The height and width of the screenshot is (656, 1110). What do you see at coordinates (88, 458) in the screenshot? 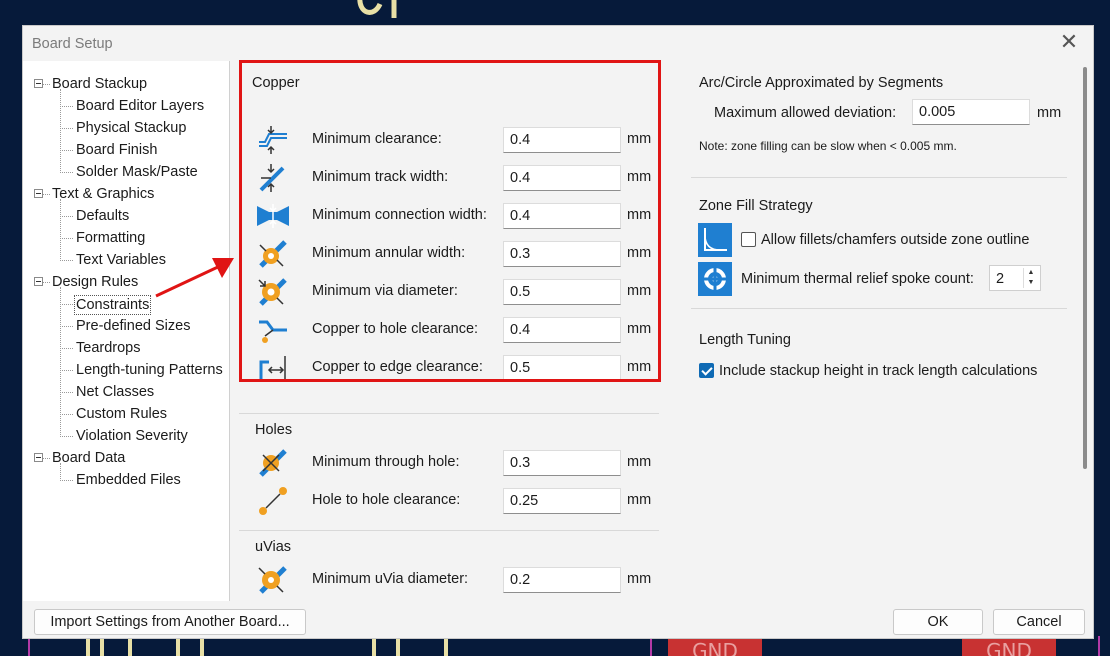
I see `tree-group-3: Board Data` at bounding box center [88, 458].